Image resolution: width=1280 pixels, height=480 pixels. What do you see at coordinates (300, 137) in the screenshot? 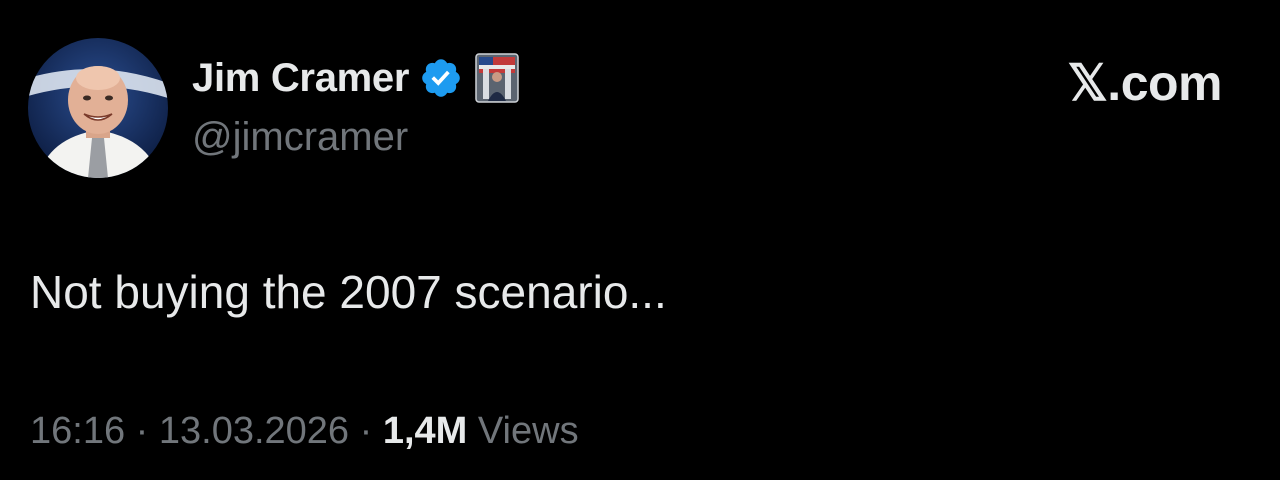
I see `author-handle: @jimcramer` at bounding box center [300, 137].